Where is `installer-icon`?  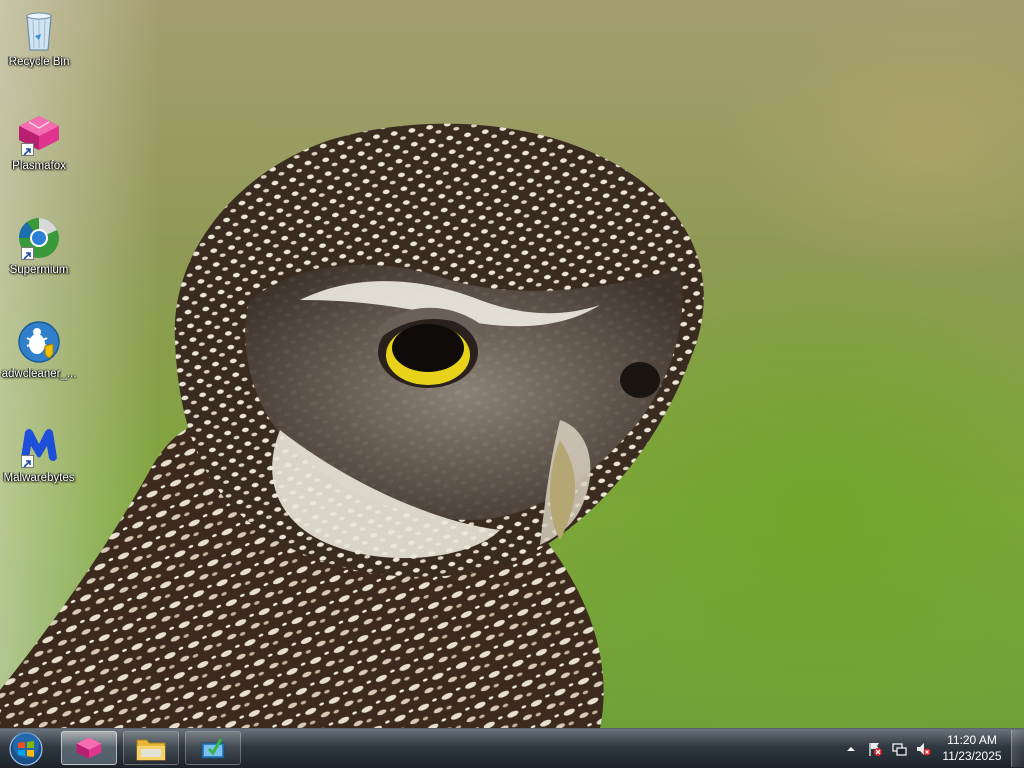 installer-icon is located at coordinates (213, 748).